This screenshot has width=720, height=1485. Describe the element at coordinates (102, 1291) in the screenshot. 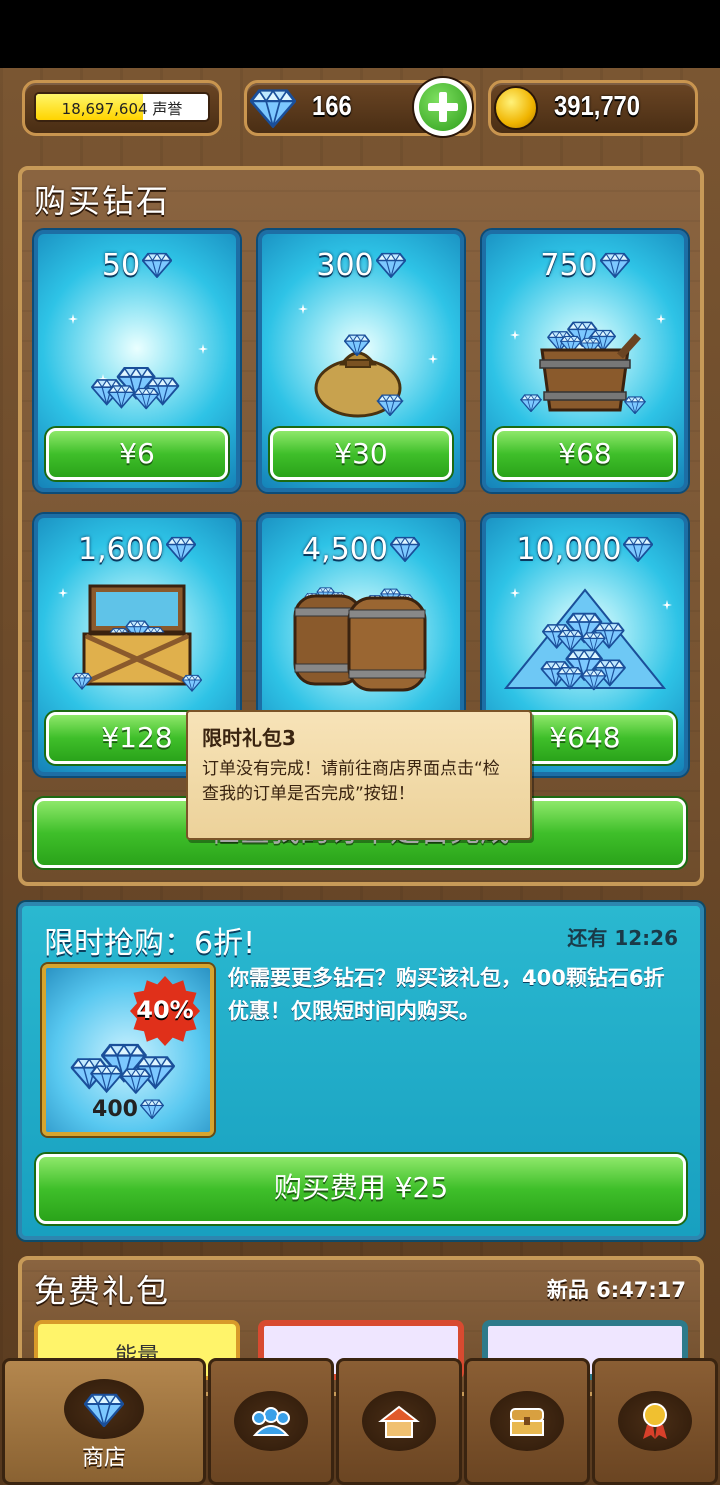

I see `free-gifts-title: 免费礼包` at that location.